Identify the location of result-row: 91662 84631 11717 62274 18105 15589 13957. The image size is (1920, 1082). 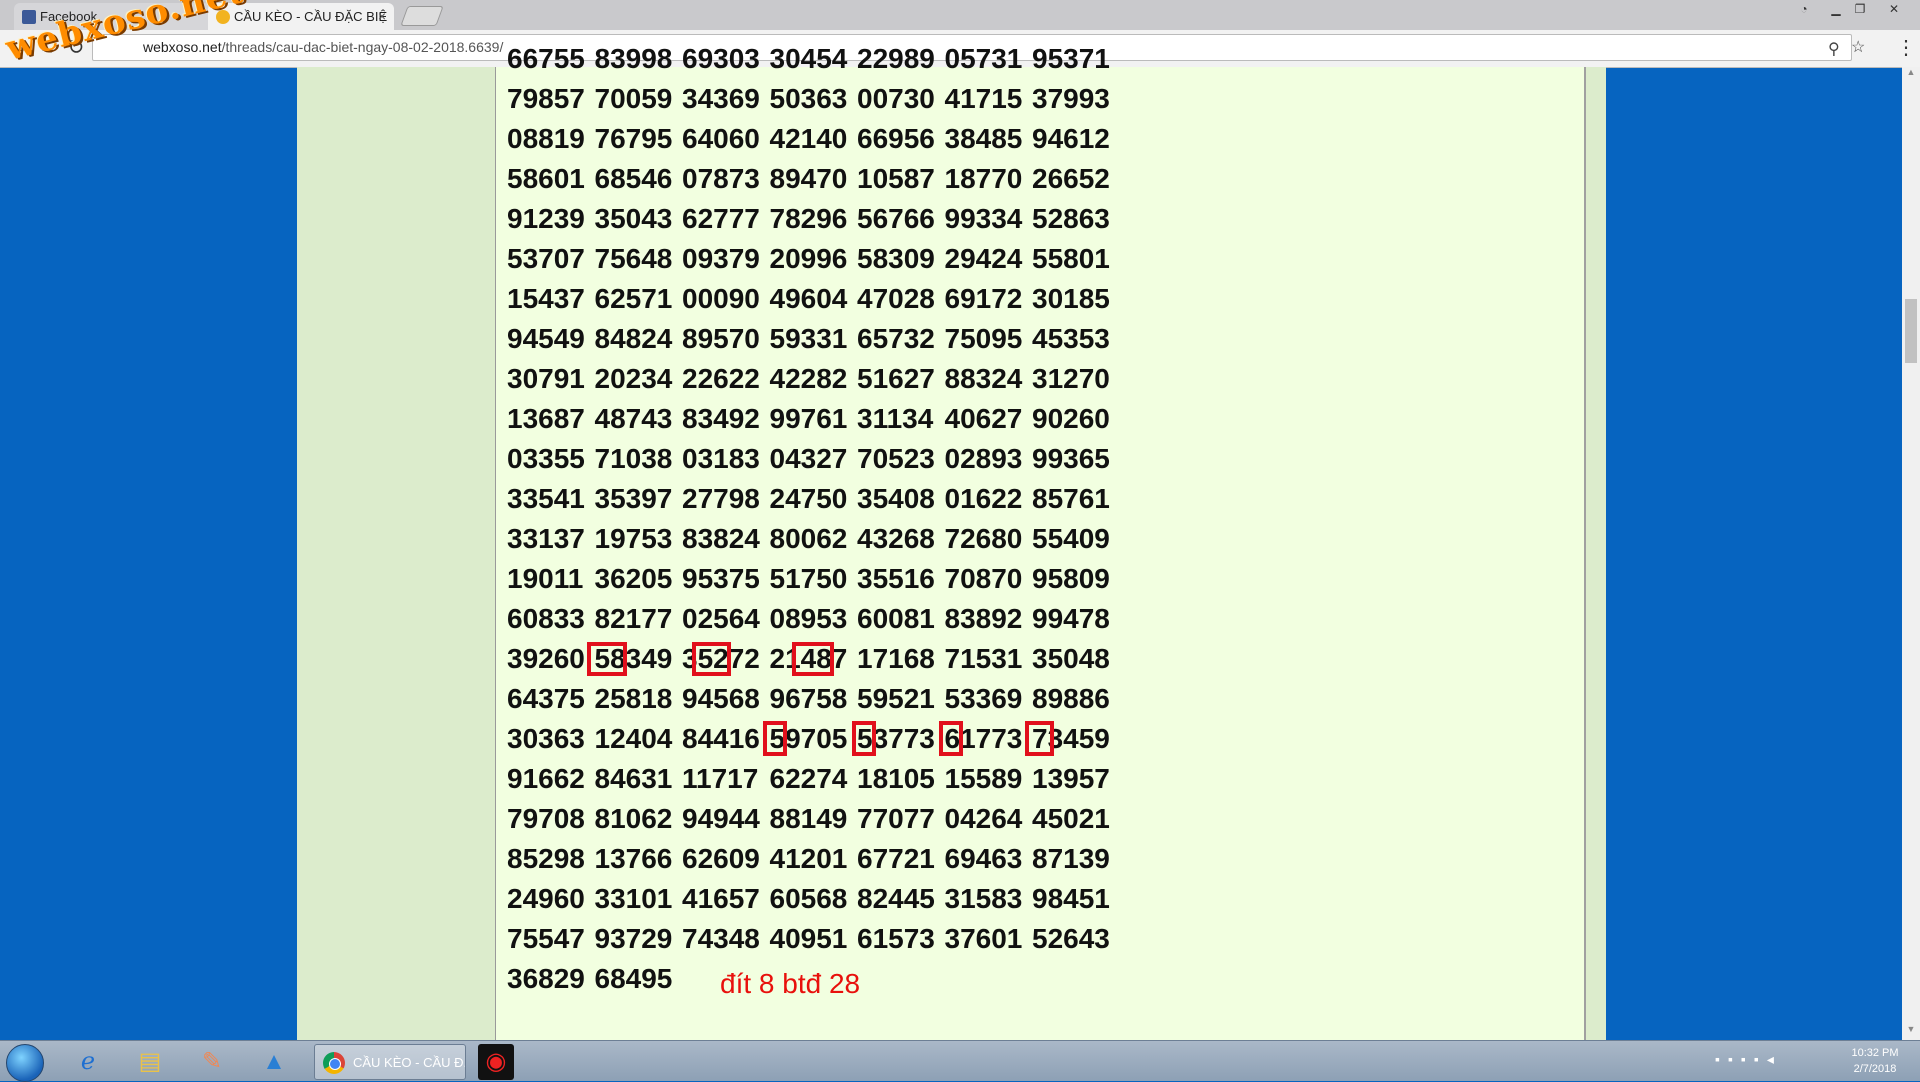
(813, 779).